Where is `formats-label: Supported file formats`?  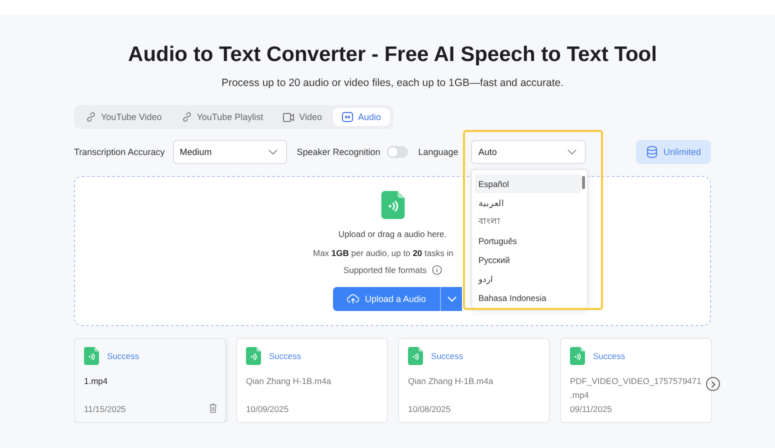 formats-label: Supported file formats is located at coordinates (385, 270).